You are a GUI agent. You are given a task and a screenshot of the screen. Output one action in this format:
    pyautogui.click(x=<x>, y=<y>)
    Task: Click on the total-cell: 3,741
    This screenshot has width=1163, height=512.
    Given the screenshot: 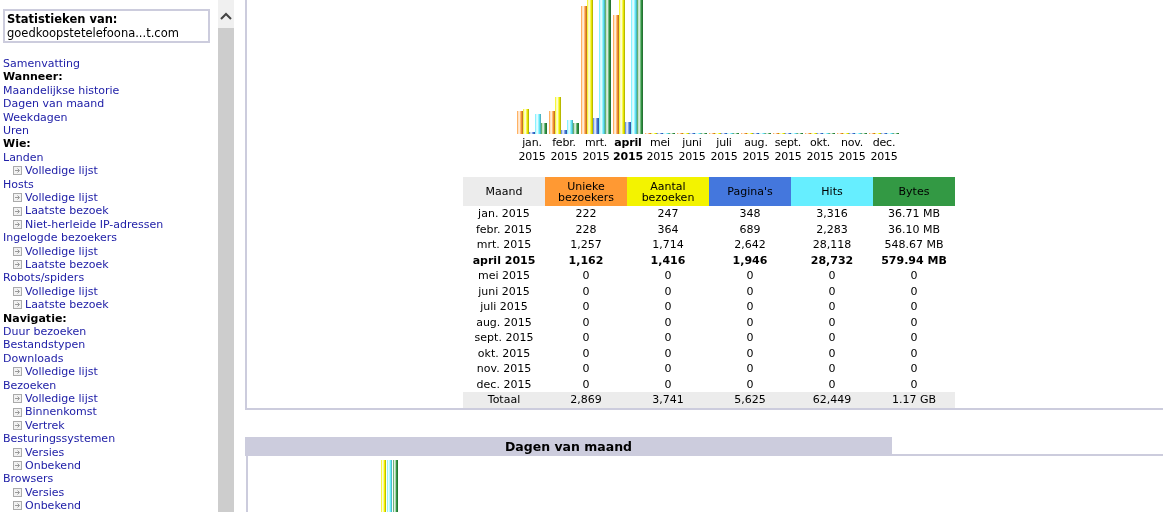 What is the action you would take?
    pyautogui.click(x=668, y=400)
    